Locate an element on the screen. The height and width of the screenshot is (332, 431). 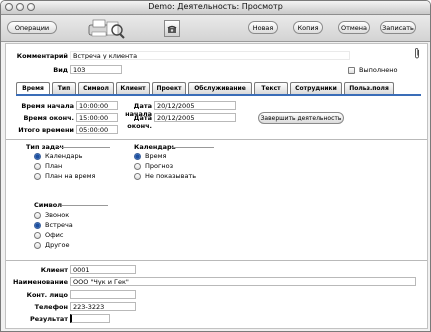
done-checkbox-box is located at coordinates (351, 70).